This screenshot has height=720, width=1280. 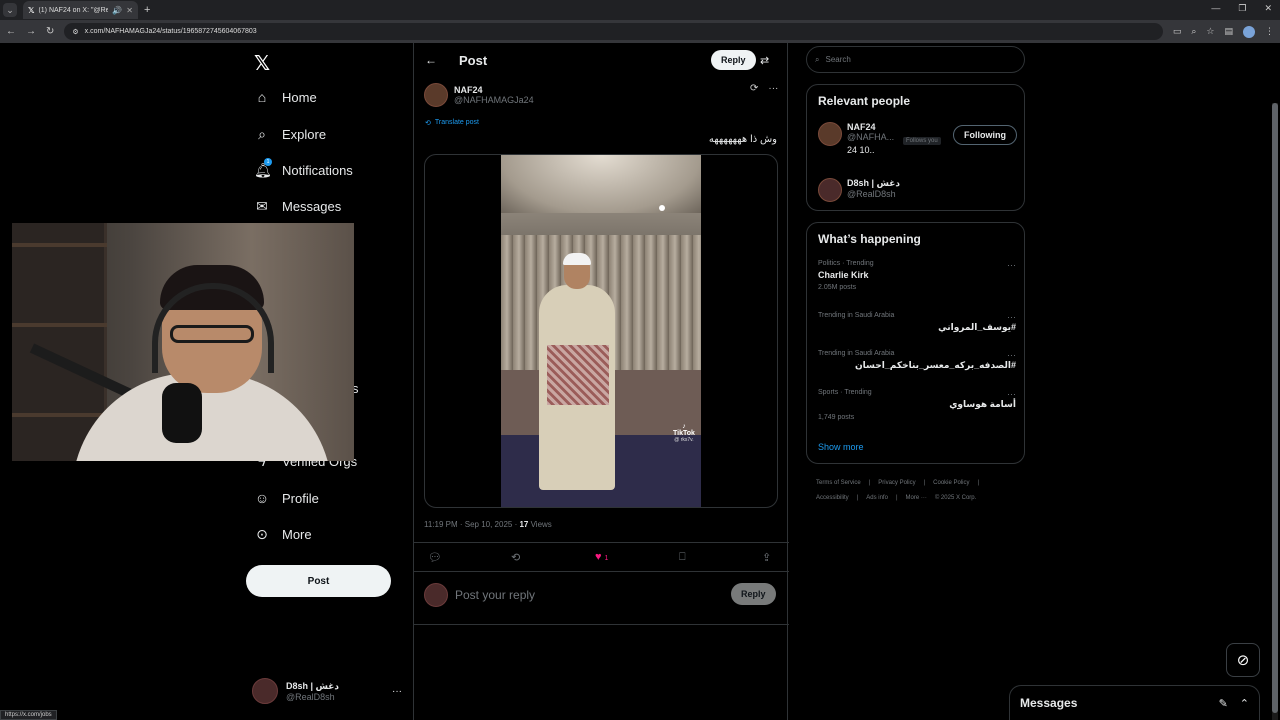 What do you see at coordinates (1215, 8) in the screenshot?
I see `minimize-icon: —` at bounding box center [1215, 8].